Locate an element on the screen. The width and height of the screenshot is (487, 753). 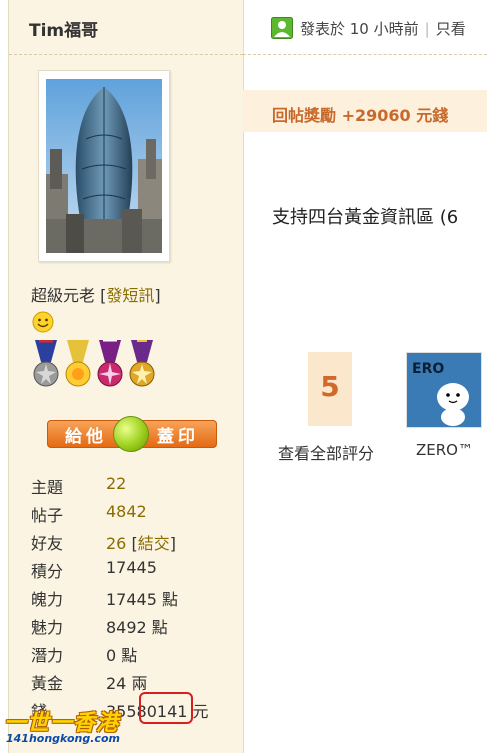
stat-row-potential: 潛力 0 點 is located at coordinates (136, 654).